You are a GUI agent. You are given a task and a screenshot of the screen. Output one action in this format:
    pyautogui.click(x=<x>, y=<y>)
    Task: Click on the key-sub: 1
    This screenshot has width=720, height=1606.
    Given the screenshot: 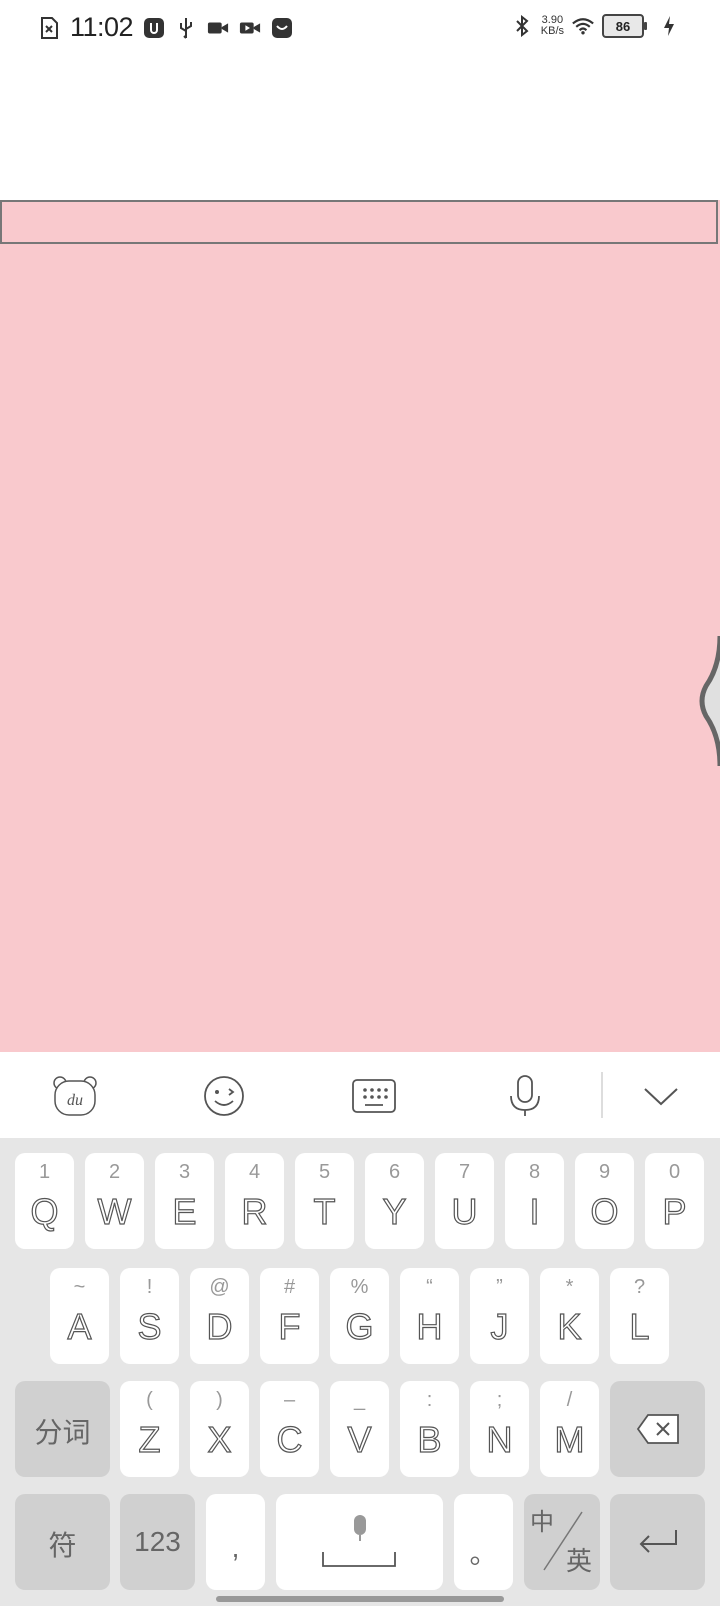 What is the action you would take?
    pyautogui.click(x=44, y=1172)
    